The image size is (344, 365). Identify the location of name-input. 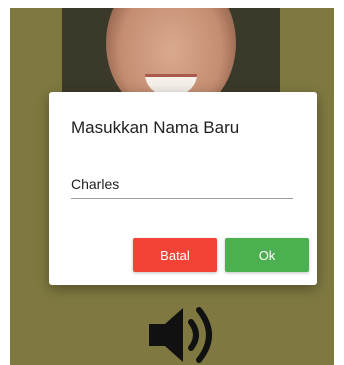
(182, 184).